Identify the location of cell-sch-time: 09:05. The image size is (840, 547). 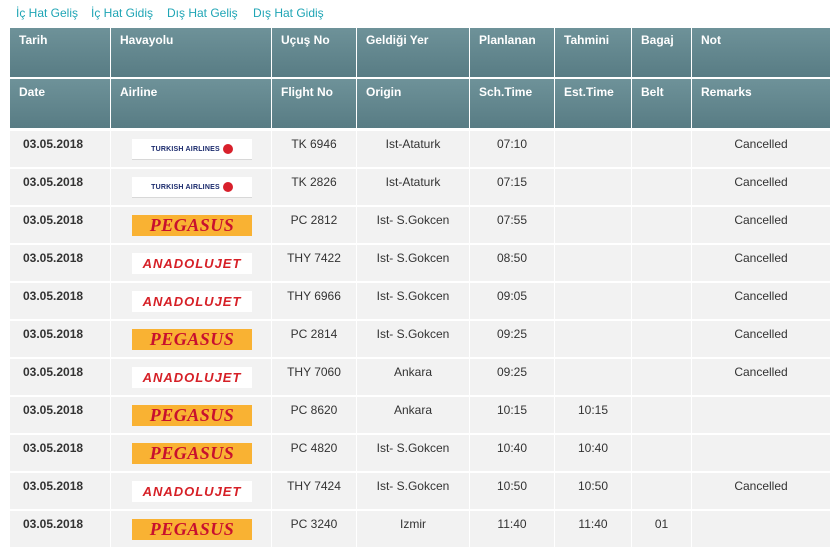
(511, 301).